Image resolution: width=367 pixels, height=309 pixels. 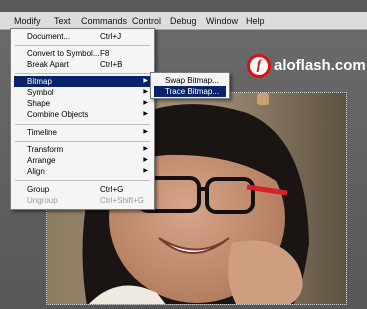 I want to click on menu-item-bitmap: Bitmap ▶, so click(x=82, y=81).